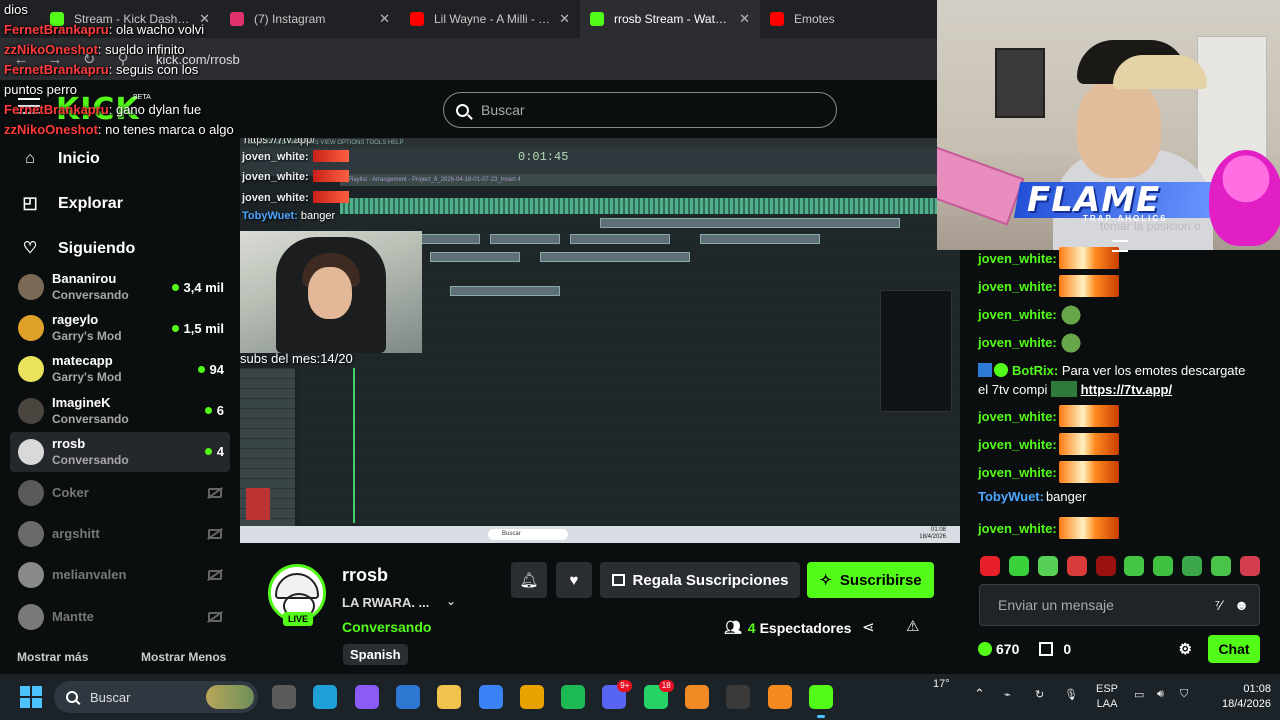 This screenshot has width=1280, height=720. Describe the element at coordinates (825, 580) in the screenshot. I see `sparkle-icon: ✧` at that location.